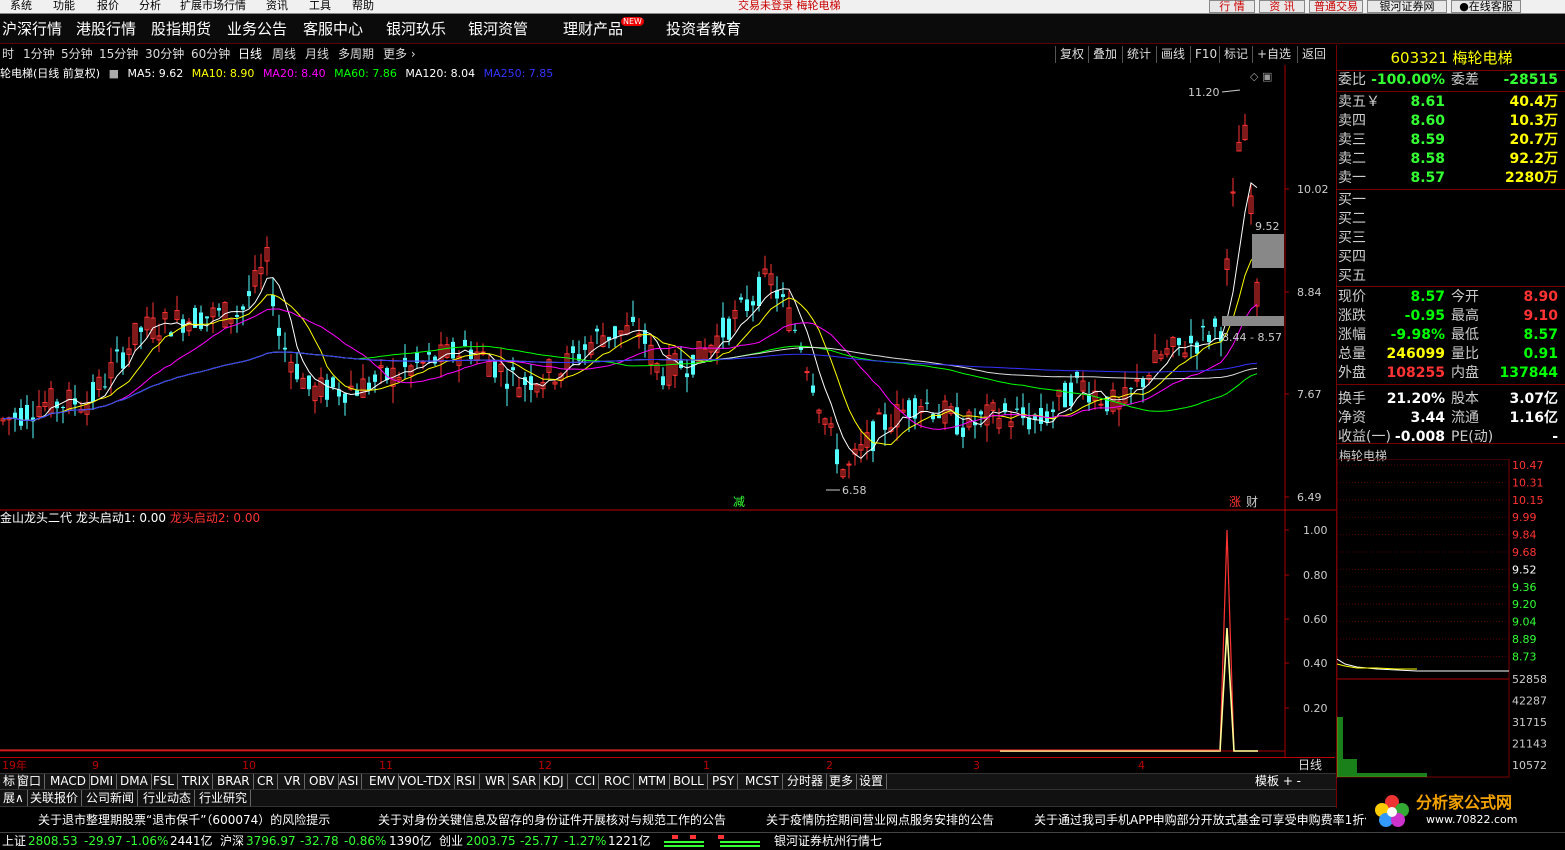 The height and width of the screenshot is (850, 1565). Describe the element at coordinates (1352, 159) in the screenshot. I see `ask-label: 卖二` at that location.